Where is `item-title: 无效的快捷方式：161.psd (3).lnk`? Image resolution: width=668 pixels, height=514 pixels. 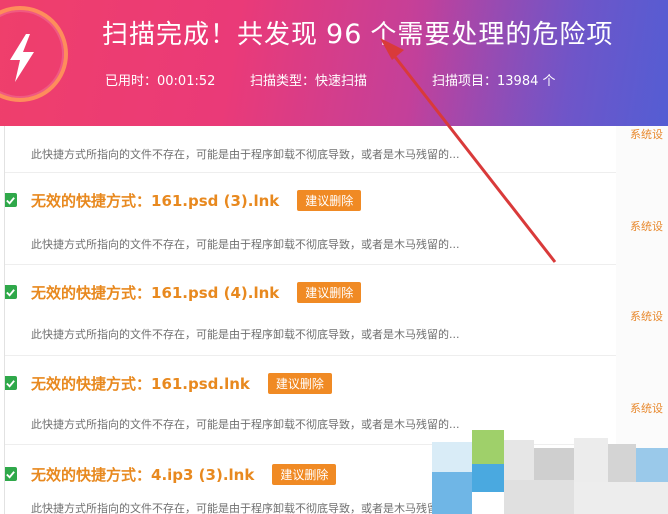 item-title: 无效的快捷方式：161.psd (3).lnk is located at coordinates (155, 200).